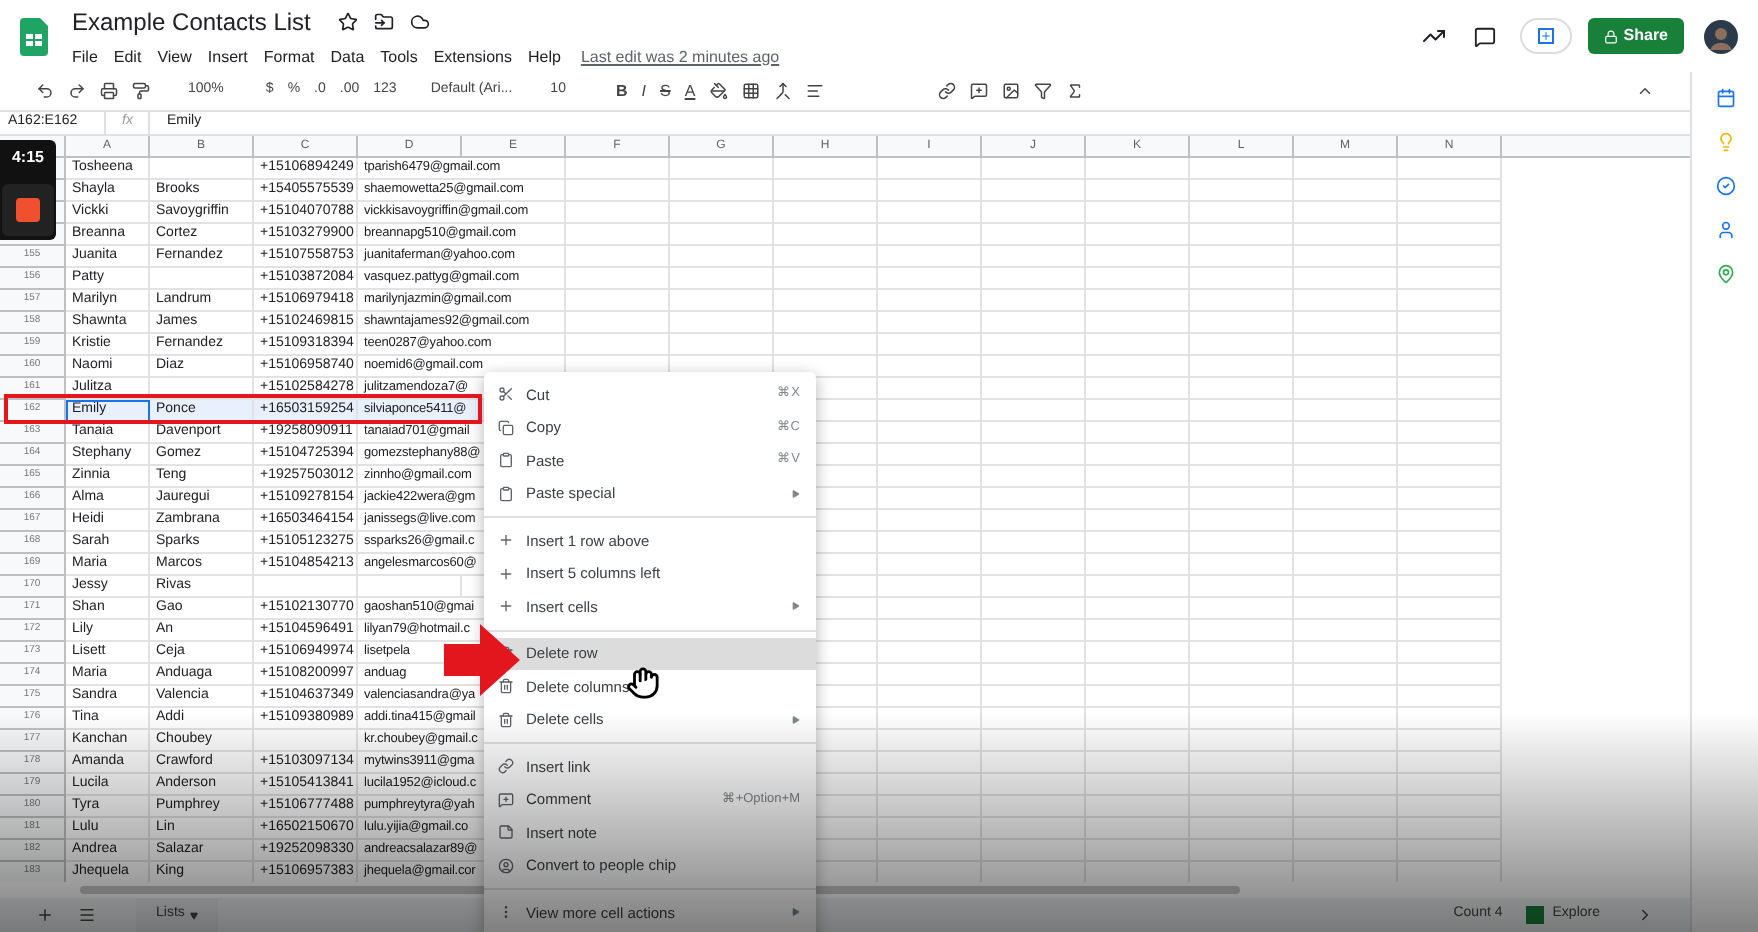 Image resolution: width=1758 pixels, height=932 pixels. What do you see at coordinates (347, 57) in the screenshot?
I see `menu-item: Data` at bounding box center [347, 57].